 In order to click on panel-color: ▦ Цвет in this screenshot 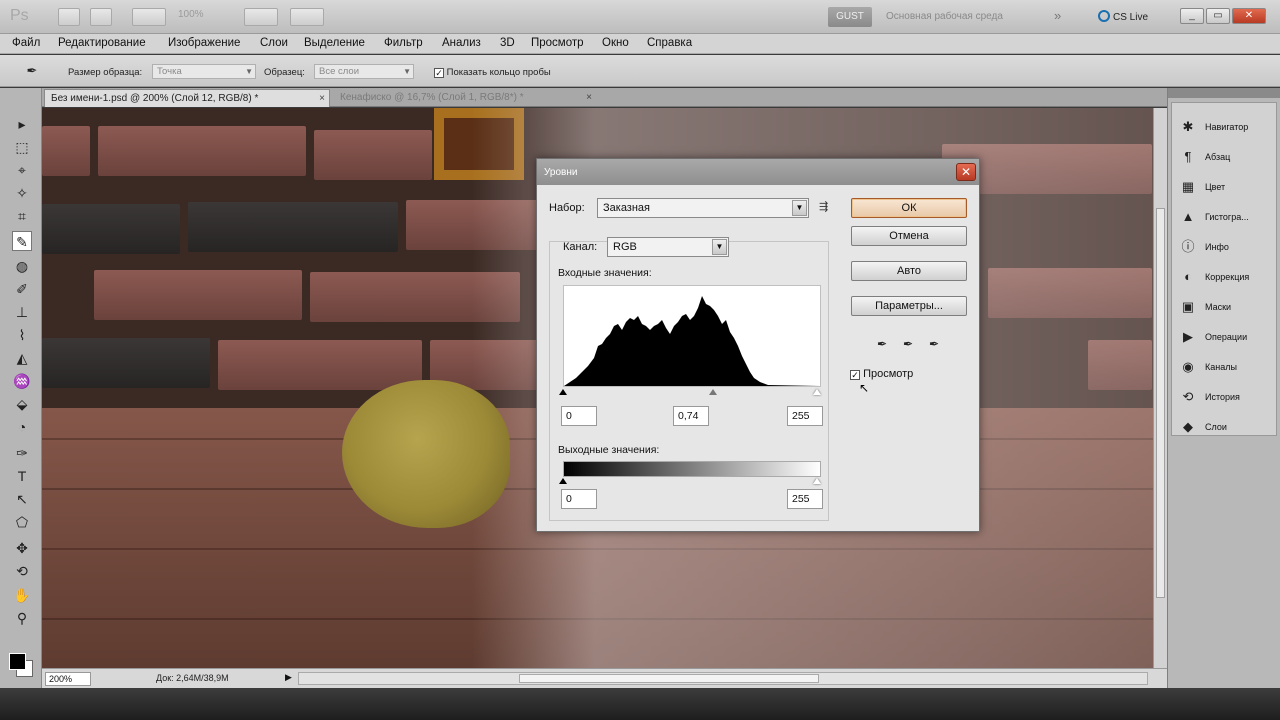, I will do `click(1224, 188)`.